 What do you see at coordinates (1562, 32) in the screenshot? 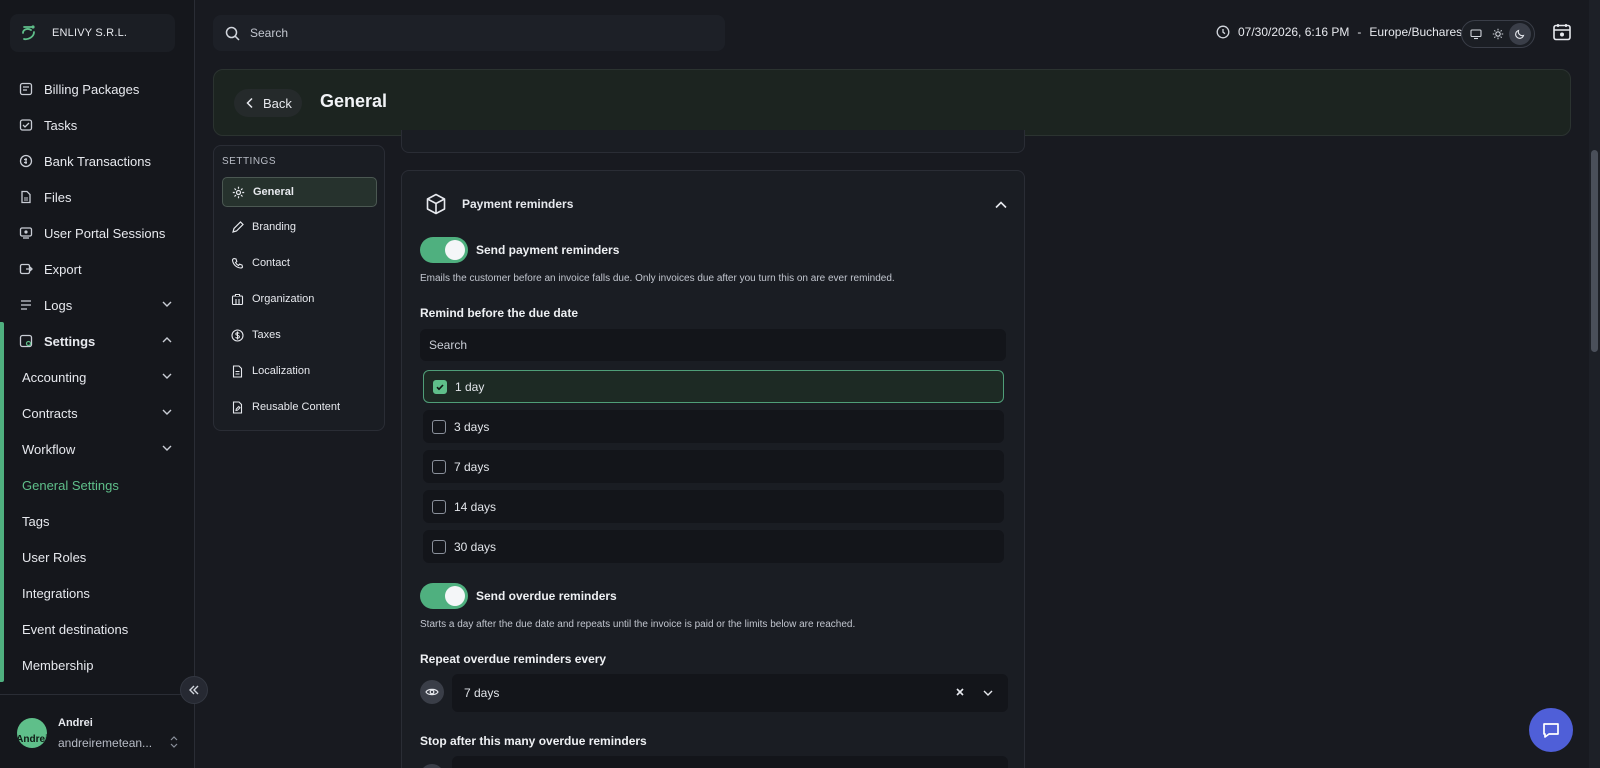
I see `calendar-icon` at bounding box center [1562, 32].